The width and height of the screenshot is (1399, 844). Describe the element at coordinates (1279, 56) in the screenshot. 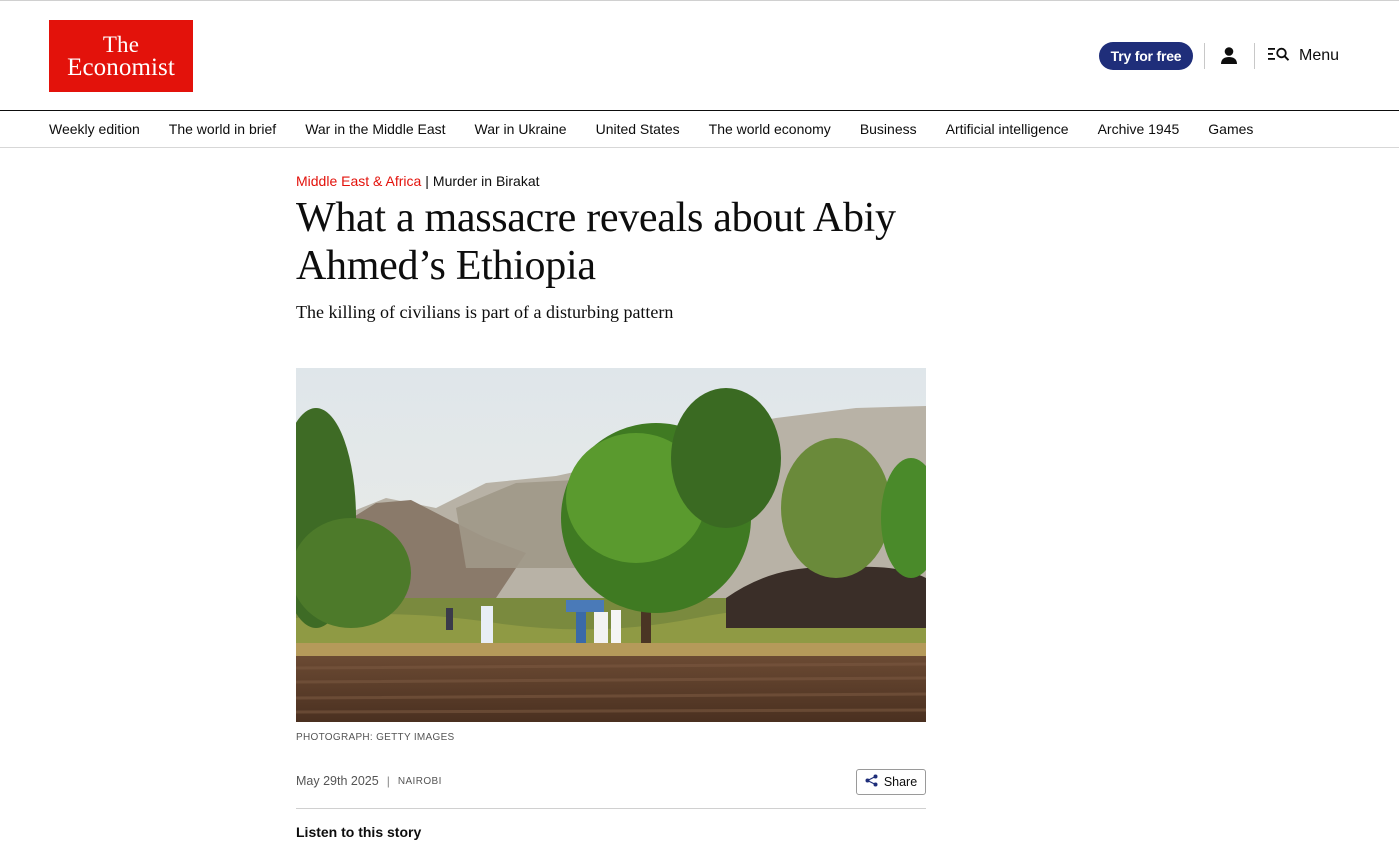

I see `menu-search-icon` at that location.